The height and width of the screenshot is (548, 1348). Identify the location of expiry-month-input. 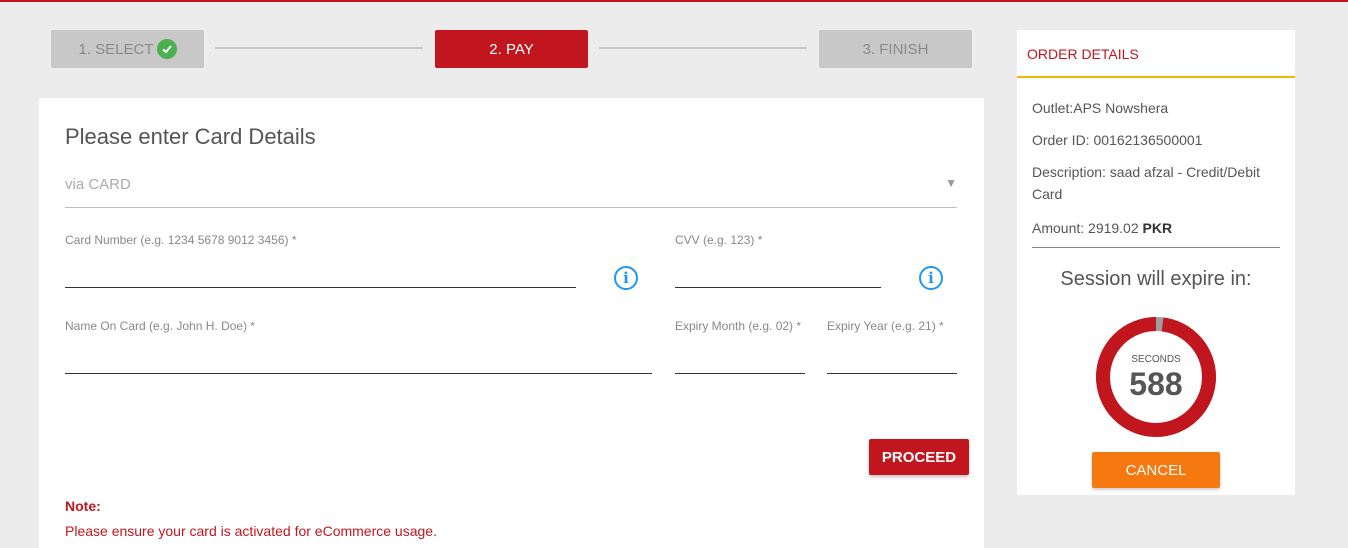
(740, 373).